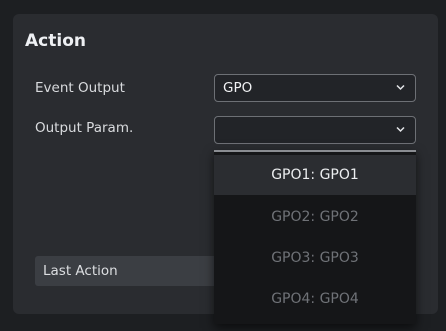 Image resolution: width=446 pixels, height=331 pixels. I want to click on dropdown-option-gpo4: GPO4, so click(315, 299).